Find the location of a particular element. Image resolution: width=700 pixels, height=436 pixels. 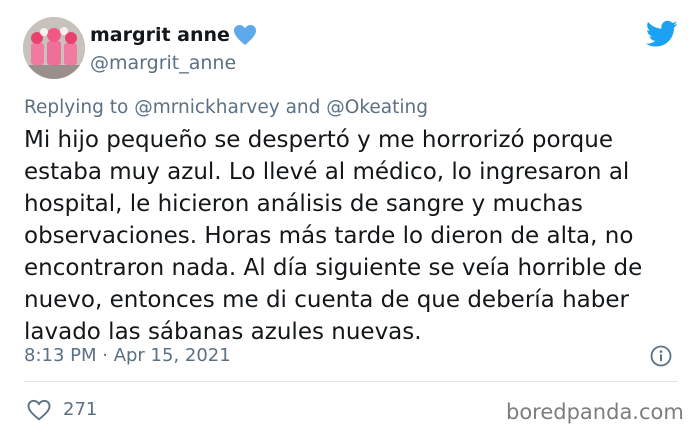

blue-heart-icon is located at coordinates (244, 35).